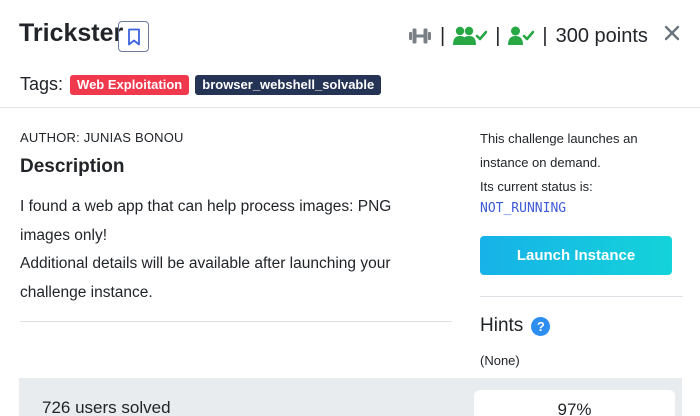 Image resolution: width=700 pixels, height=416 pixels. I want to click on users-solved-count: 726 users solved, so click(106, 407).